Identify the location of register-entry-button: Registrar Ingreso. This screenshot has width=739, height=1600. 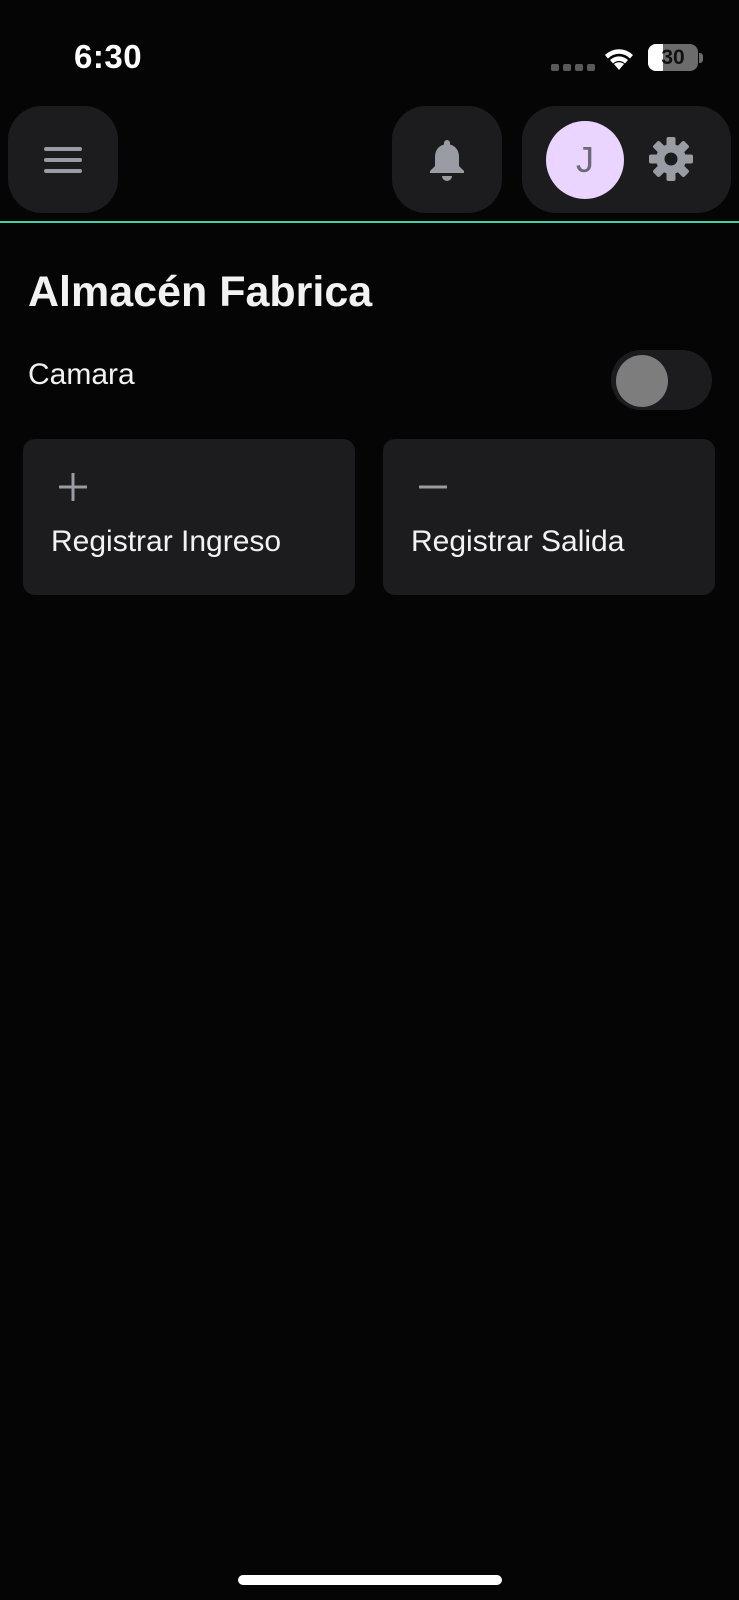
(189, 517).